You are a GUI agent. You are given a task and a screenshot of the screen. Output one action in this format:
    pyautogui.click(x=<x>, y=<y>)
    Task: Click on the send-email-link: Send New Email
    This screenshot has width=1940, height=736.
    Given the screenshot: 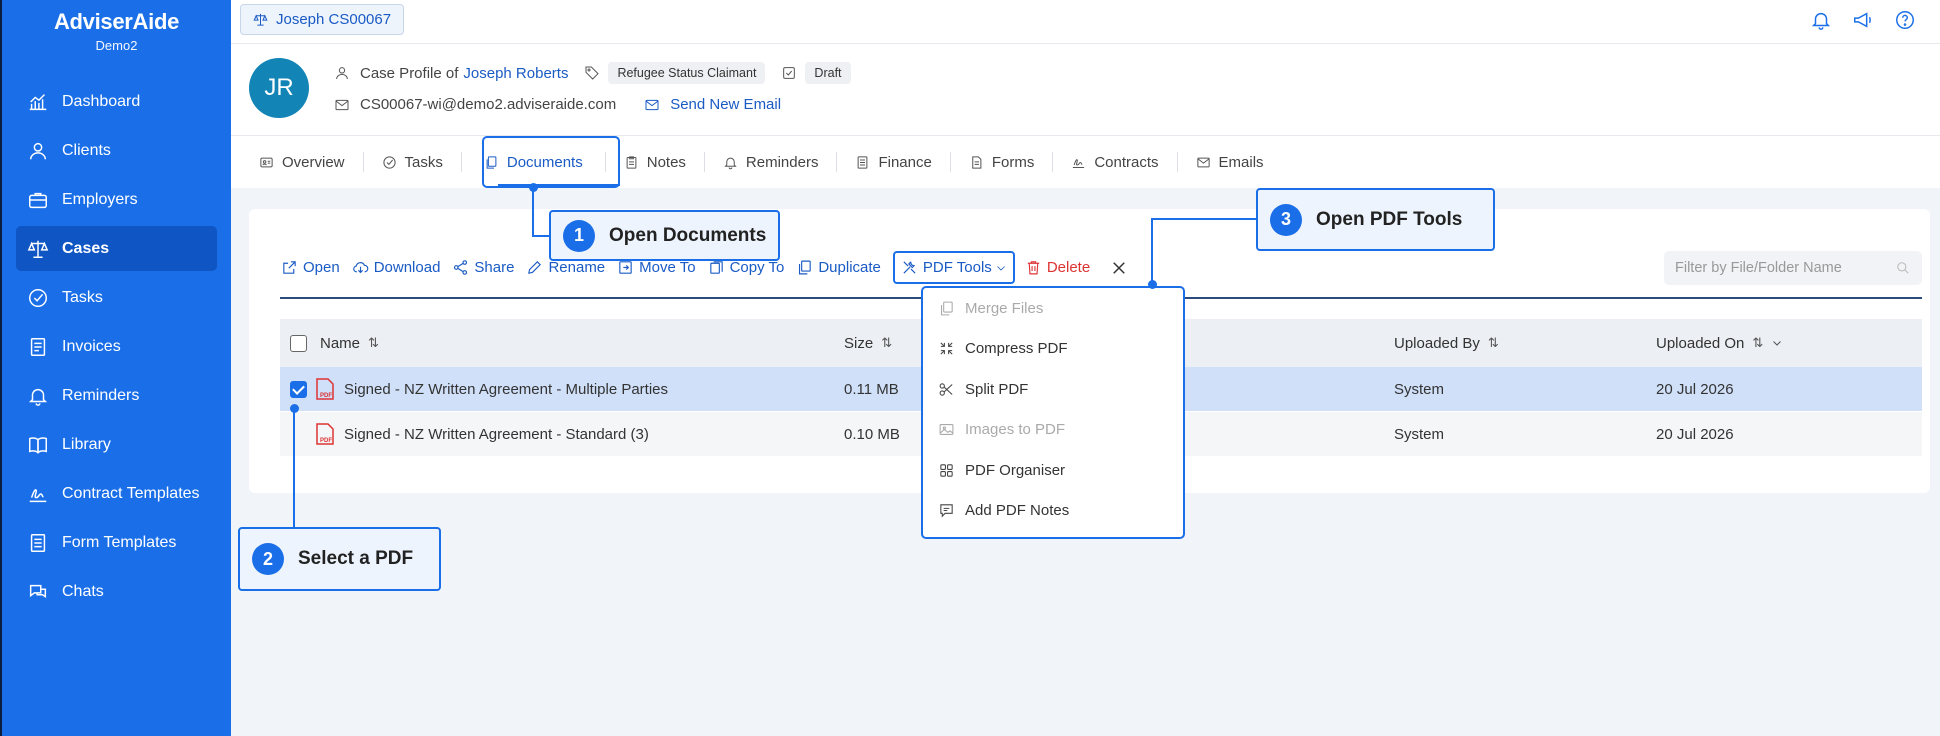 What is the action you would take?
    pyautogui.click(x=725, y=104)
    